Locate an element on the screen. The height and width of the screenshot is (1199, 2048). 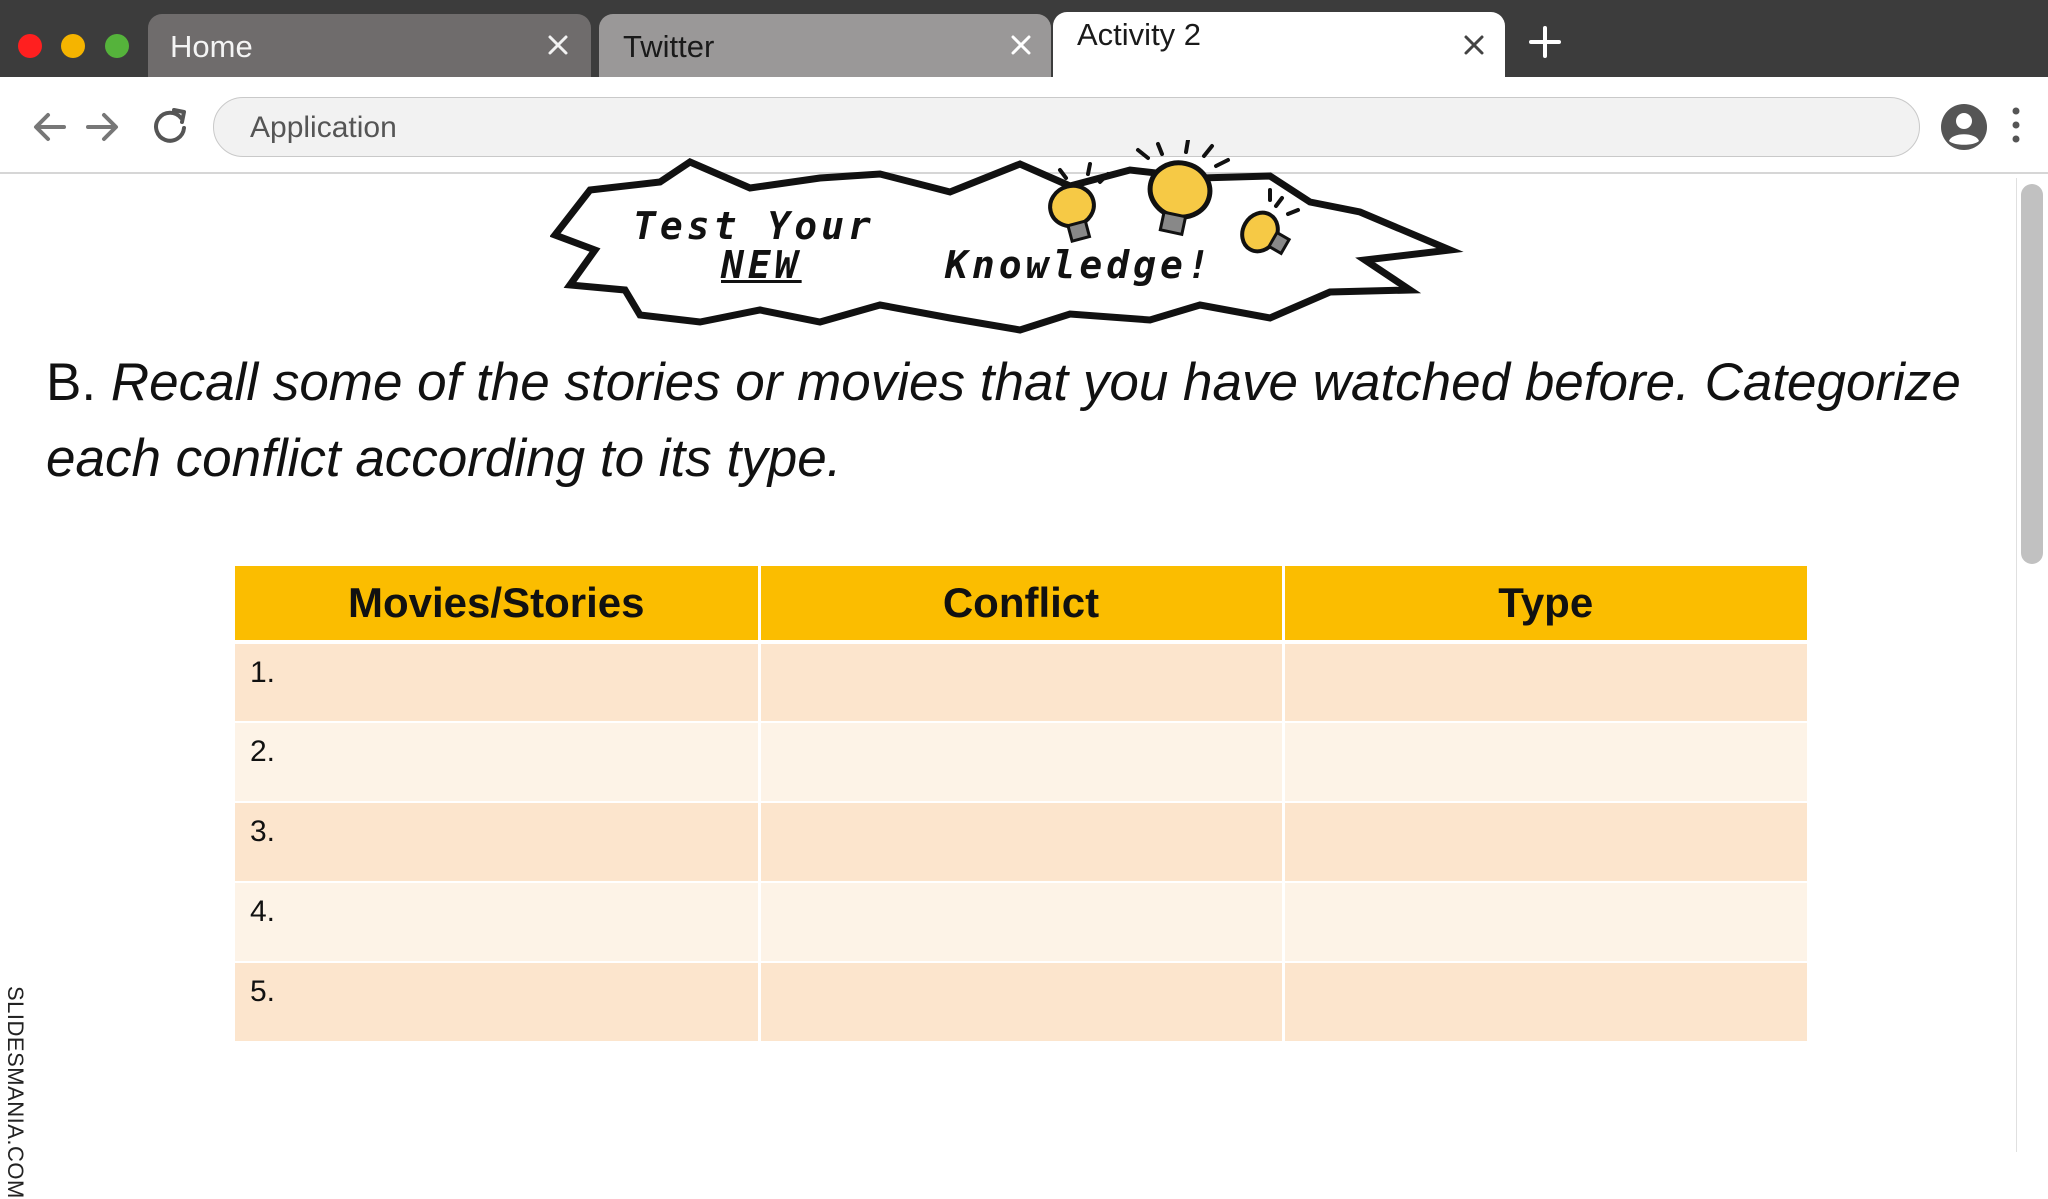
new-tab-plus-icon is located at coordinates (1545, 42).